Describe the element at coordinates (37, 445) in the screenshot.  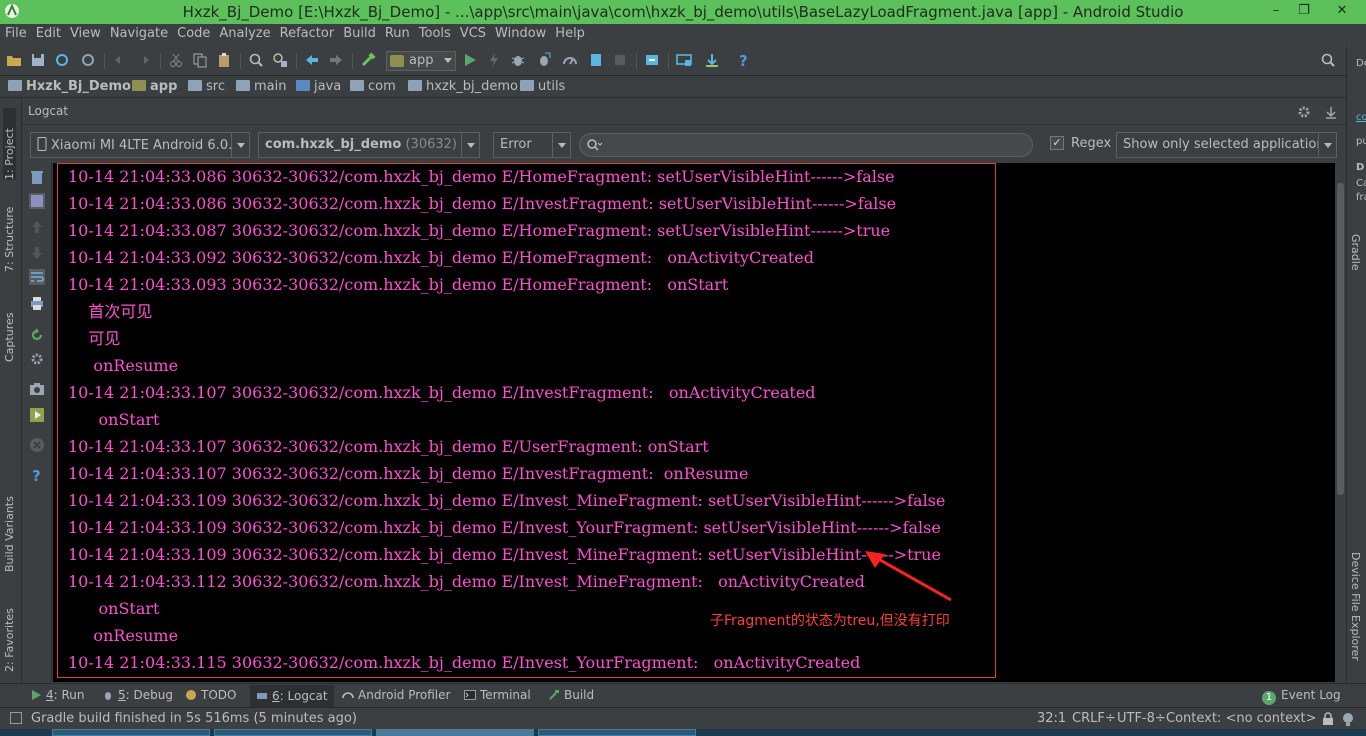
I see `close-icon` at that location.